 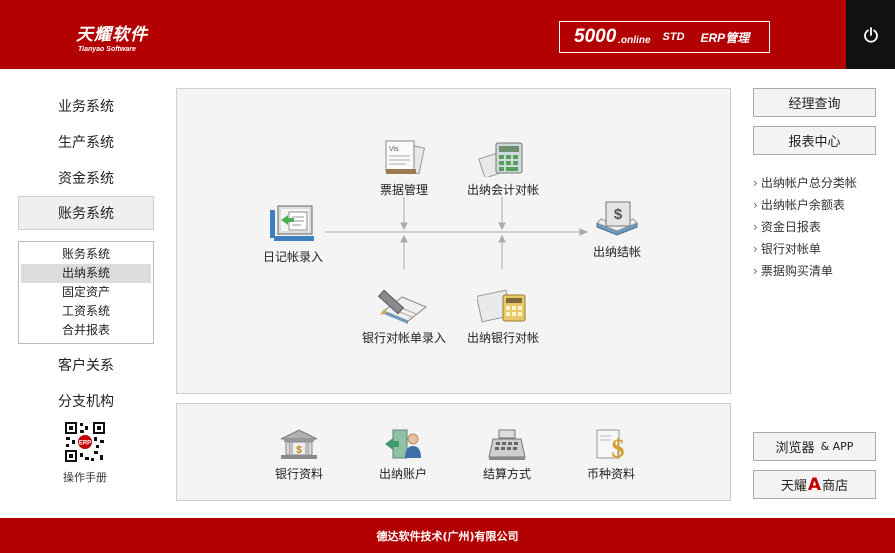 I want to click on bank-info-tool: $ 银行资料, so click(x=299, y=454).